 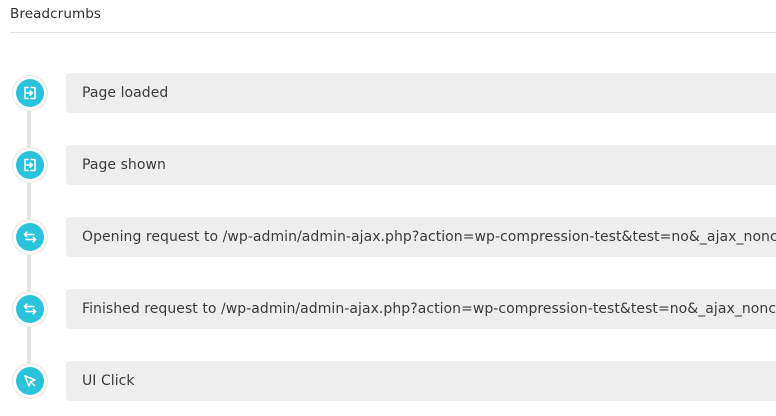 I want to click on breadcrumb-content: UI Click, so click(x=421, y=381).